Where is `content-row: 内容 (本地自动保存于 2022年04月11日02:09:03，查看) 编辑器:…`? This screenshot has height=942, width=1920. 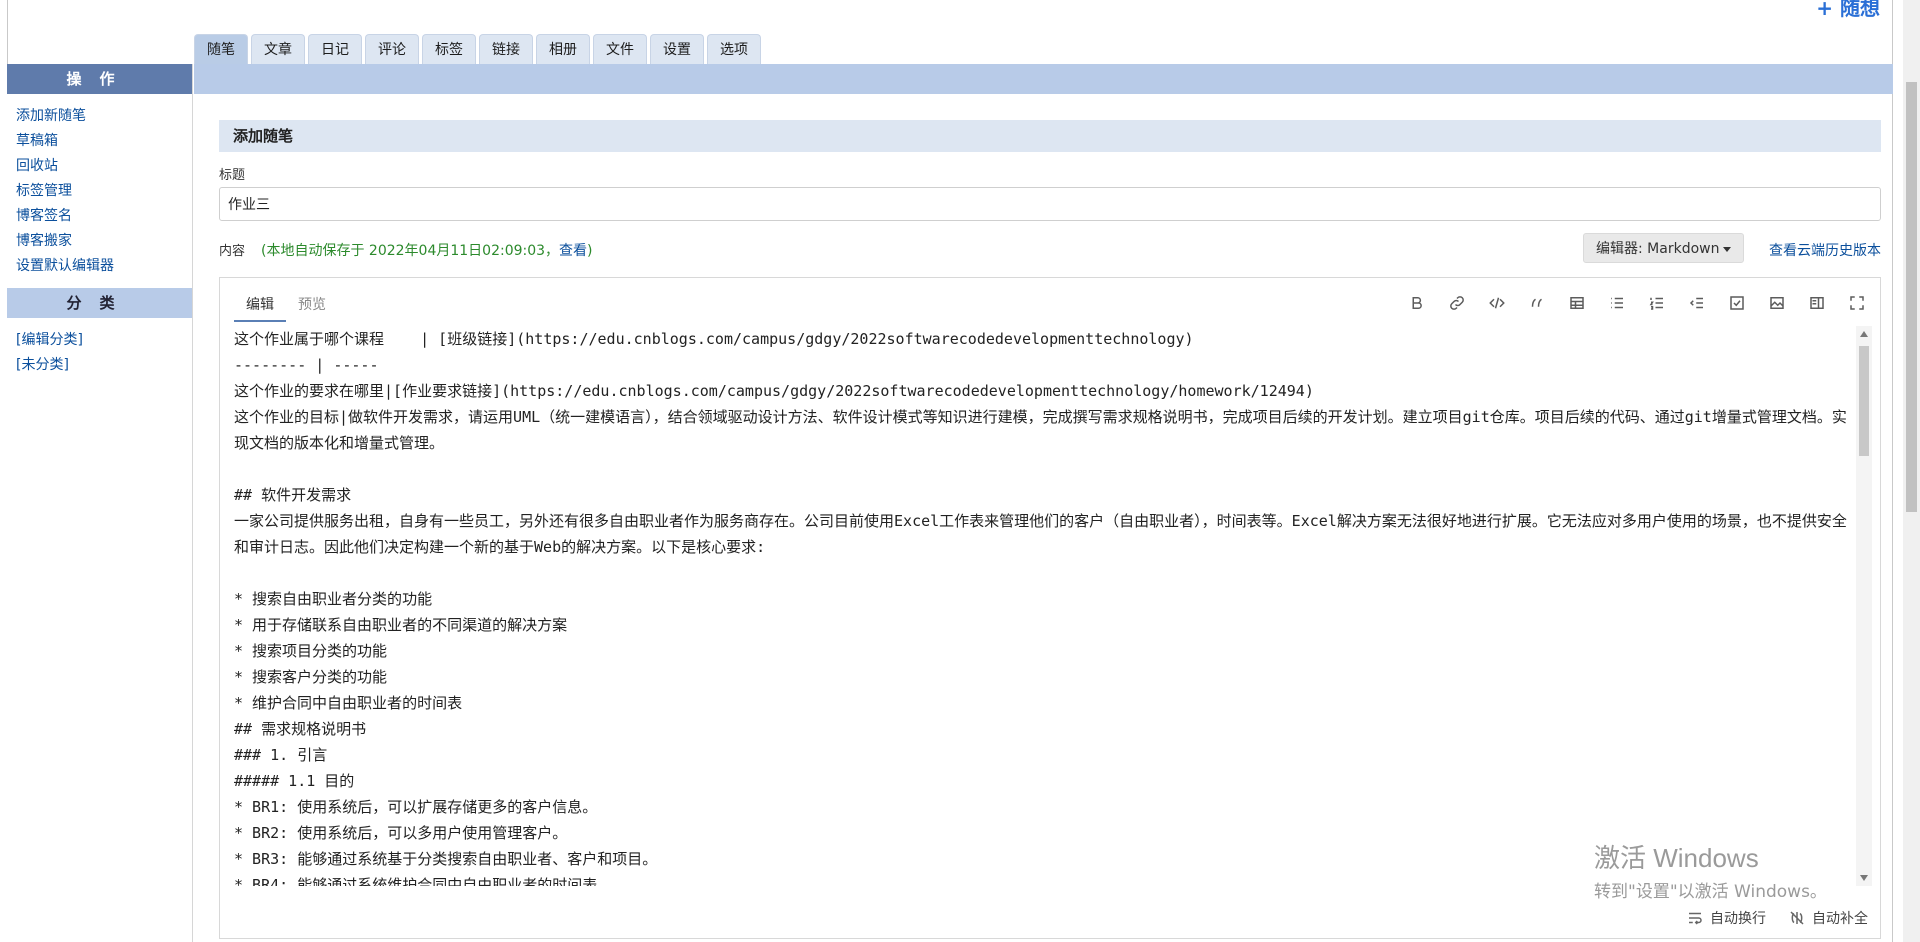 content-row: 内容 (本地自动保存于 2022年04月11日02:09:03，查看) 编辑器:… is located at coordinates (1050, 248).